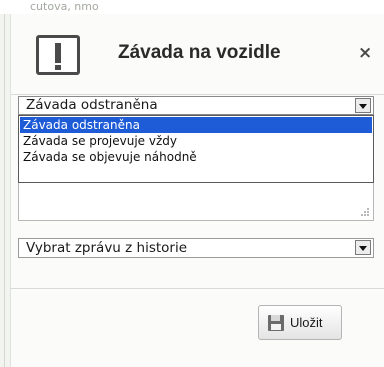 This screenshot has height=367, width=384. Describe the element at coordinates (306, 322) in the screenshot. I see `save-button-label: Uložit` at that location.